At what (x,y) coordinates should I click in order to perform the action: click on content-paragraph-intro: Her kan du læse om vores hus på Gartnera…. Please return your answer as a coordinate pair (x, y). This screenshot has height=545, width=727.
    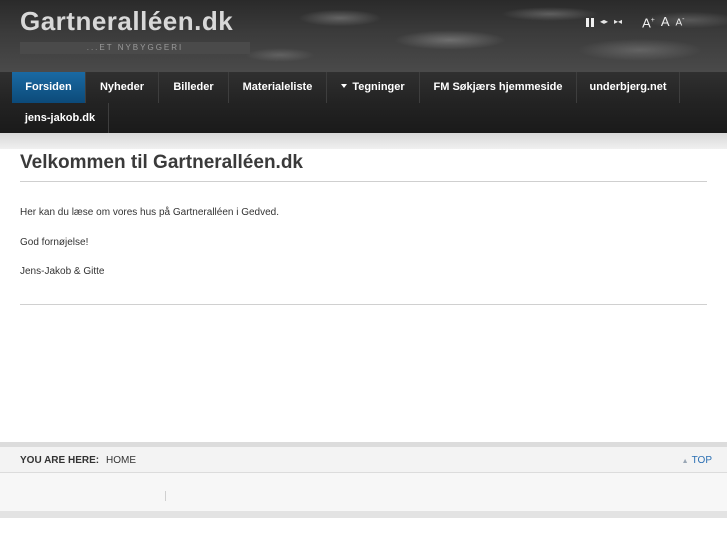
    Looking at the image, I should click on (150, 212).